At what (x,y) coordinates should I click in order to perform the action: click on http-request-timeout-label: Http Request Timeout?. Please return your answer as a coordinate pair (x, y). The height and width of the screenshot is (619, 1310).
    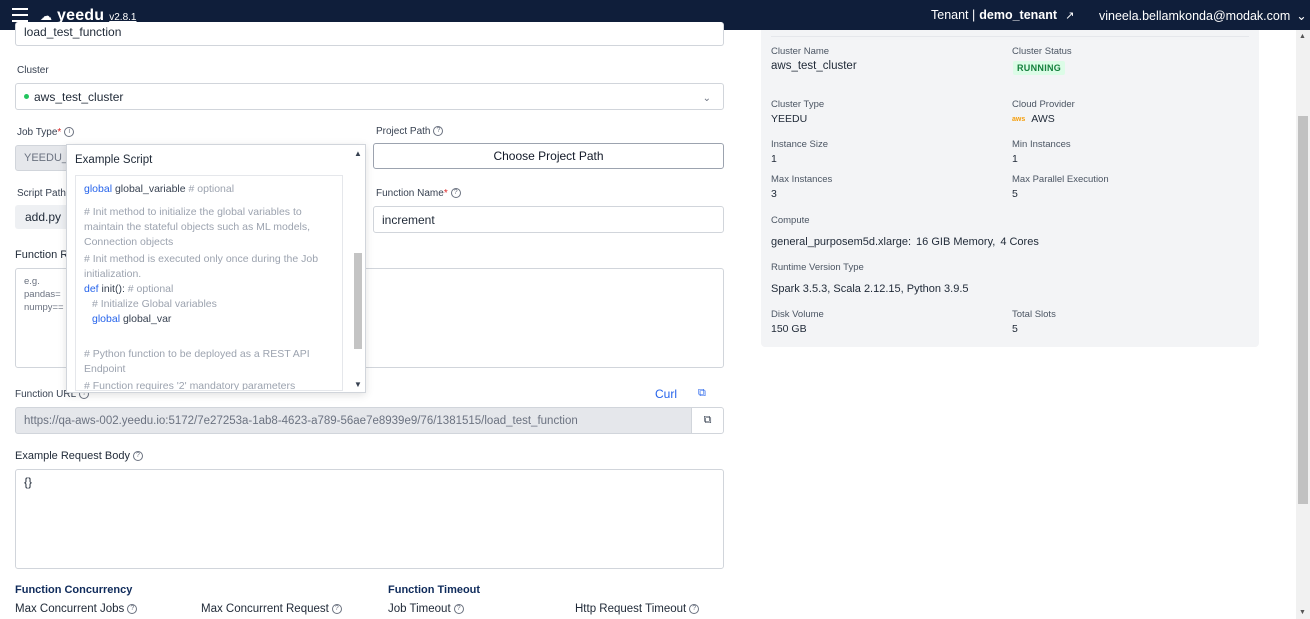
    Looking at the image, I should click on (637, 609).